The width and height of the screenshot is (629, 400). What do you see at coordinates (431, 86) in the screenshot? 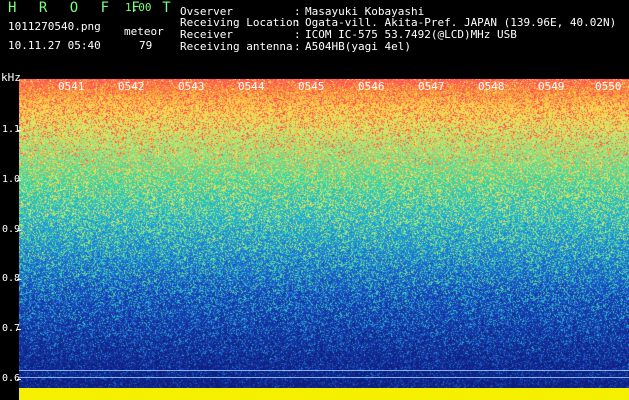
I see `x-tick-label: 0547` at bounding box center [431, 86].